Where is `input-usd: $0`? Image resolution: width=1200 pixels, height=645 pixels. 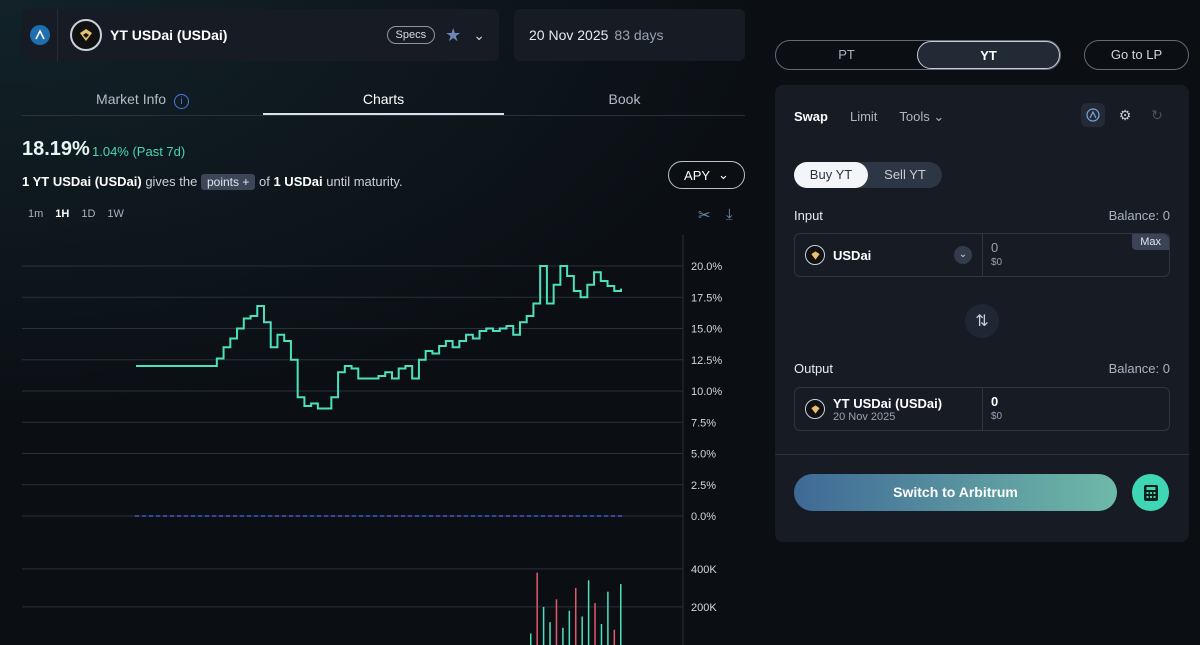
input-usd: $0 is located at coordinates (997, 262).